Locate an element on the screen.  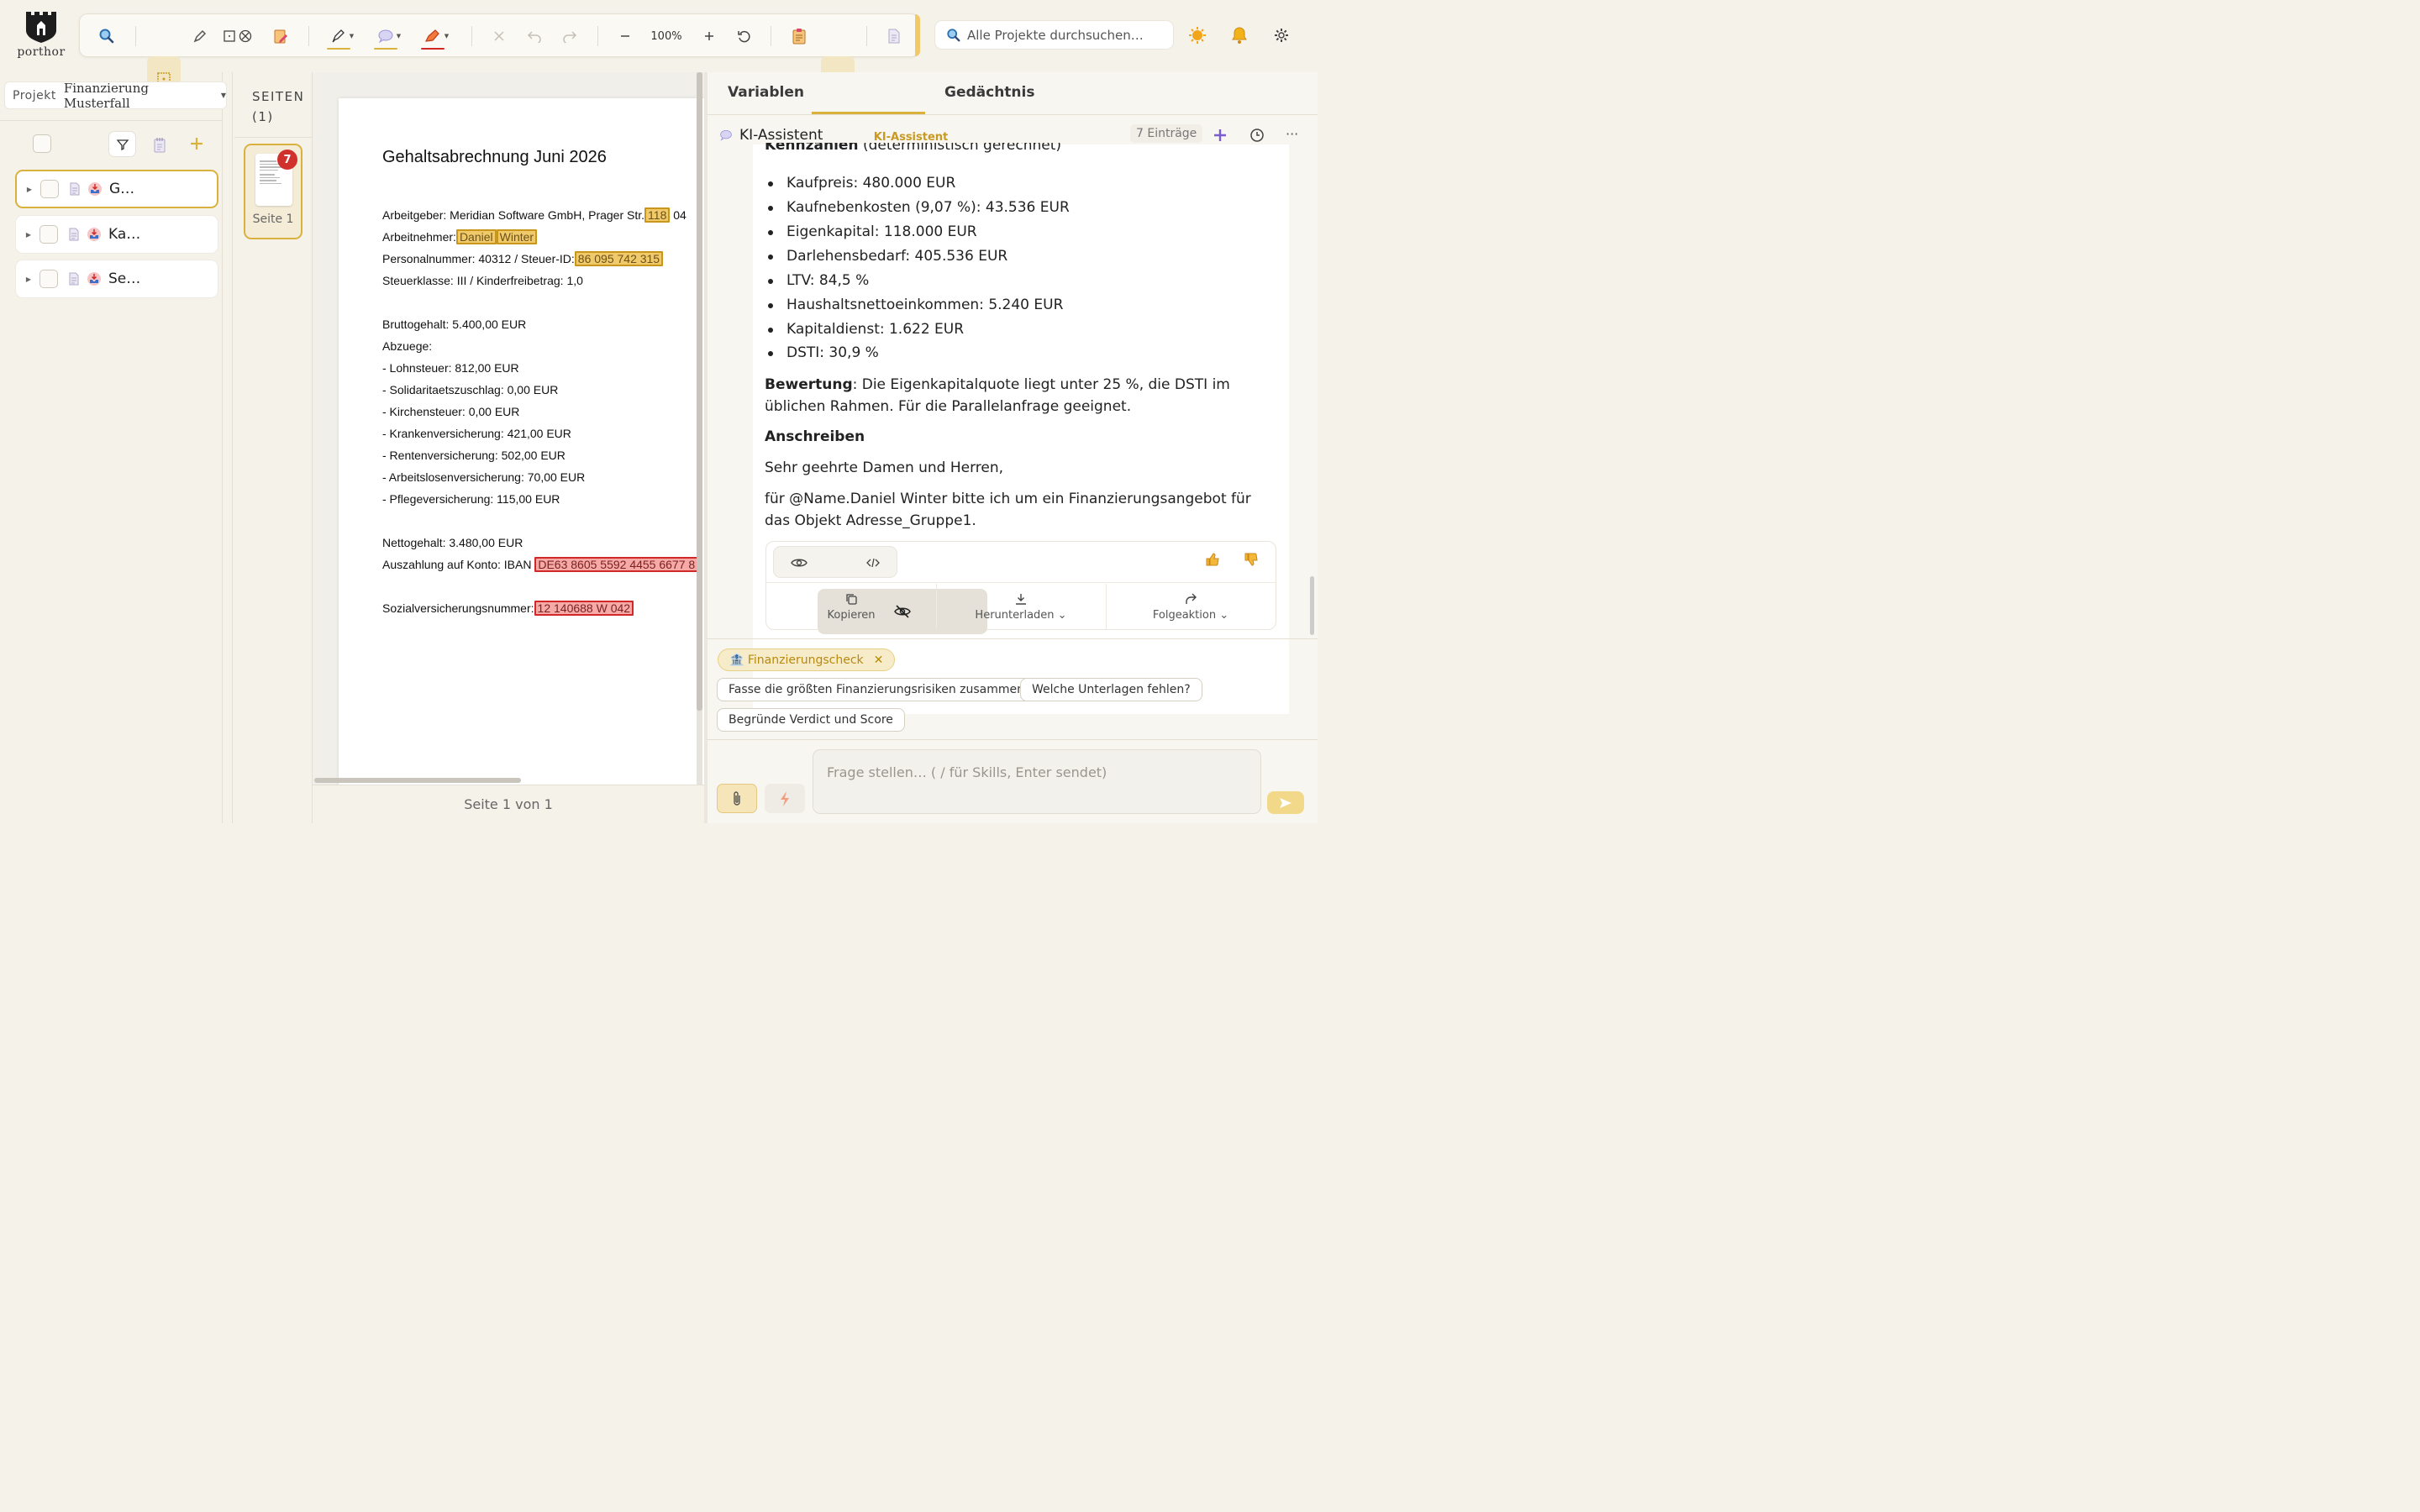
send-button is located at coordinates (1286, 802).